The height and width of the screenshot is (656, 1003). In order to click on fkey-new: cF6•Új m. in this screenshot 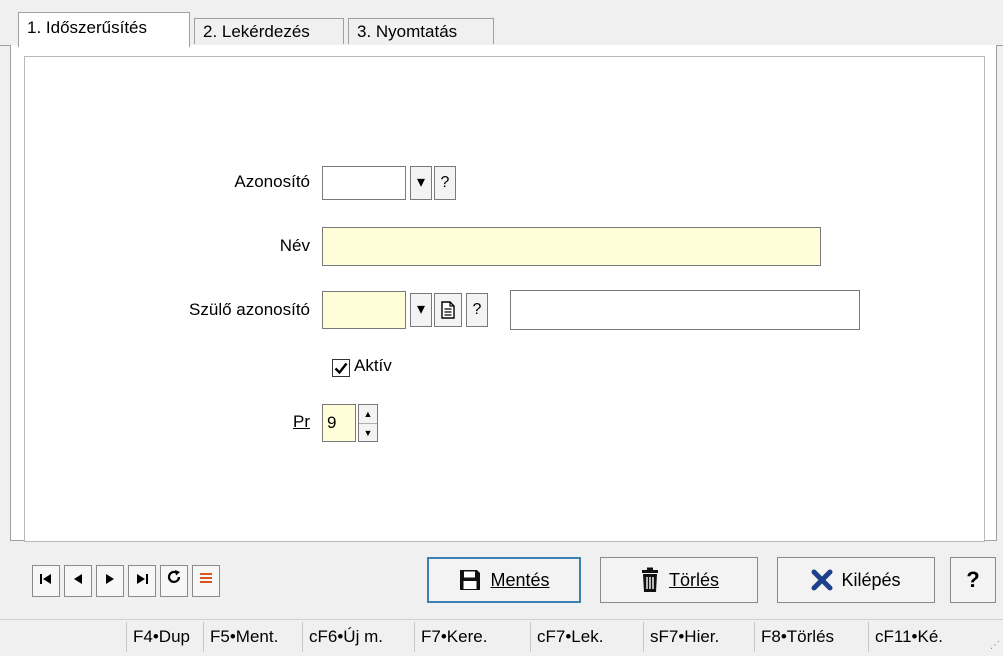, I will do `click(342, 637)`.